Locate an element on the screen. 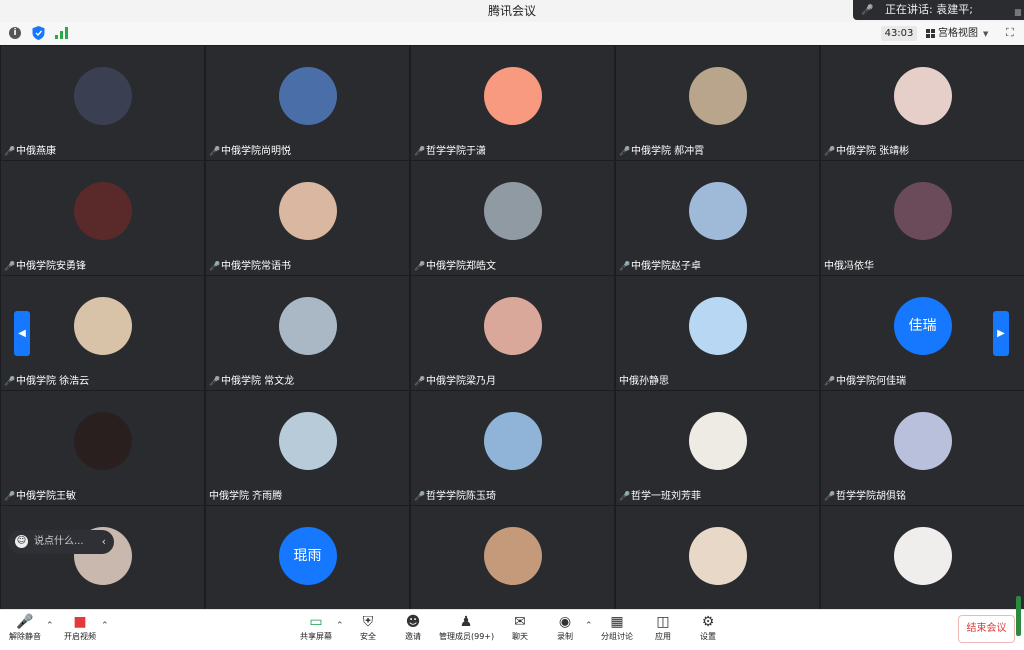 Image resolution: width=1024 pixels, height=650 pixels. meeting-timer: 43:03 is located at coordinates (899, 33).